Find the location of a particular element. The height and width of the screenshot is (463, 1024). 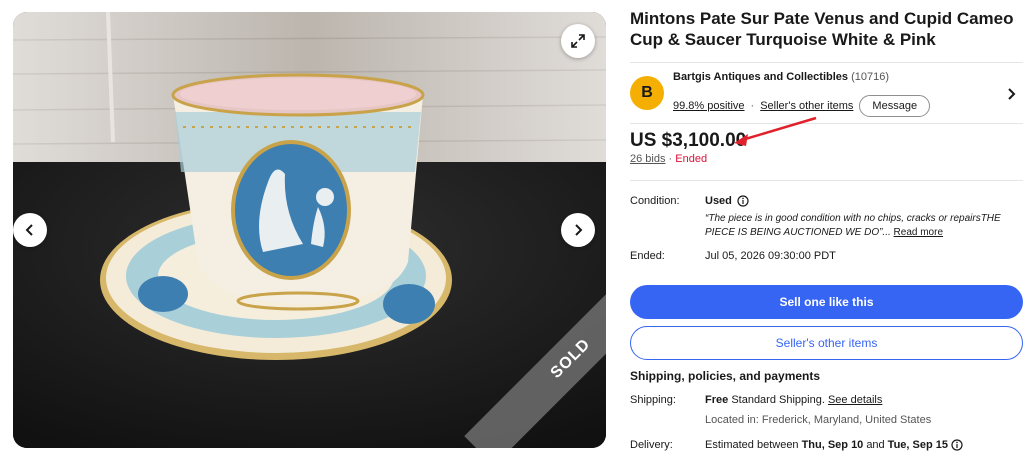

see-details-link: See details is located at coordinates (855, 400).